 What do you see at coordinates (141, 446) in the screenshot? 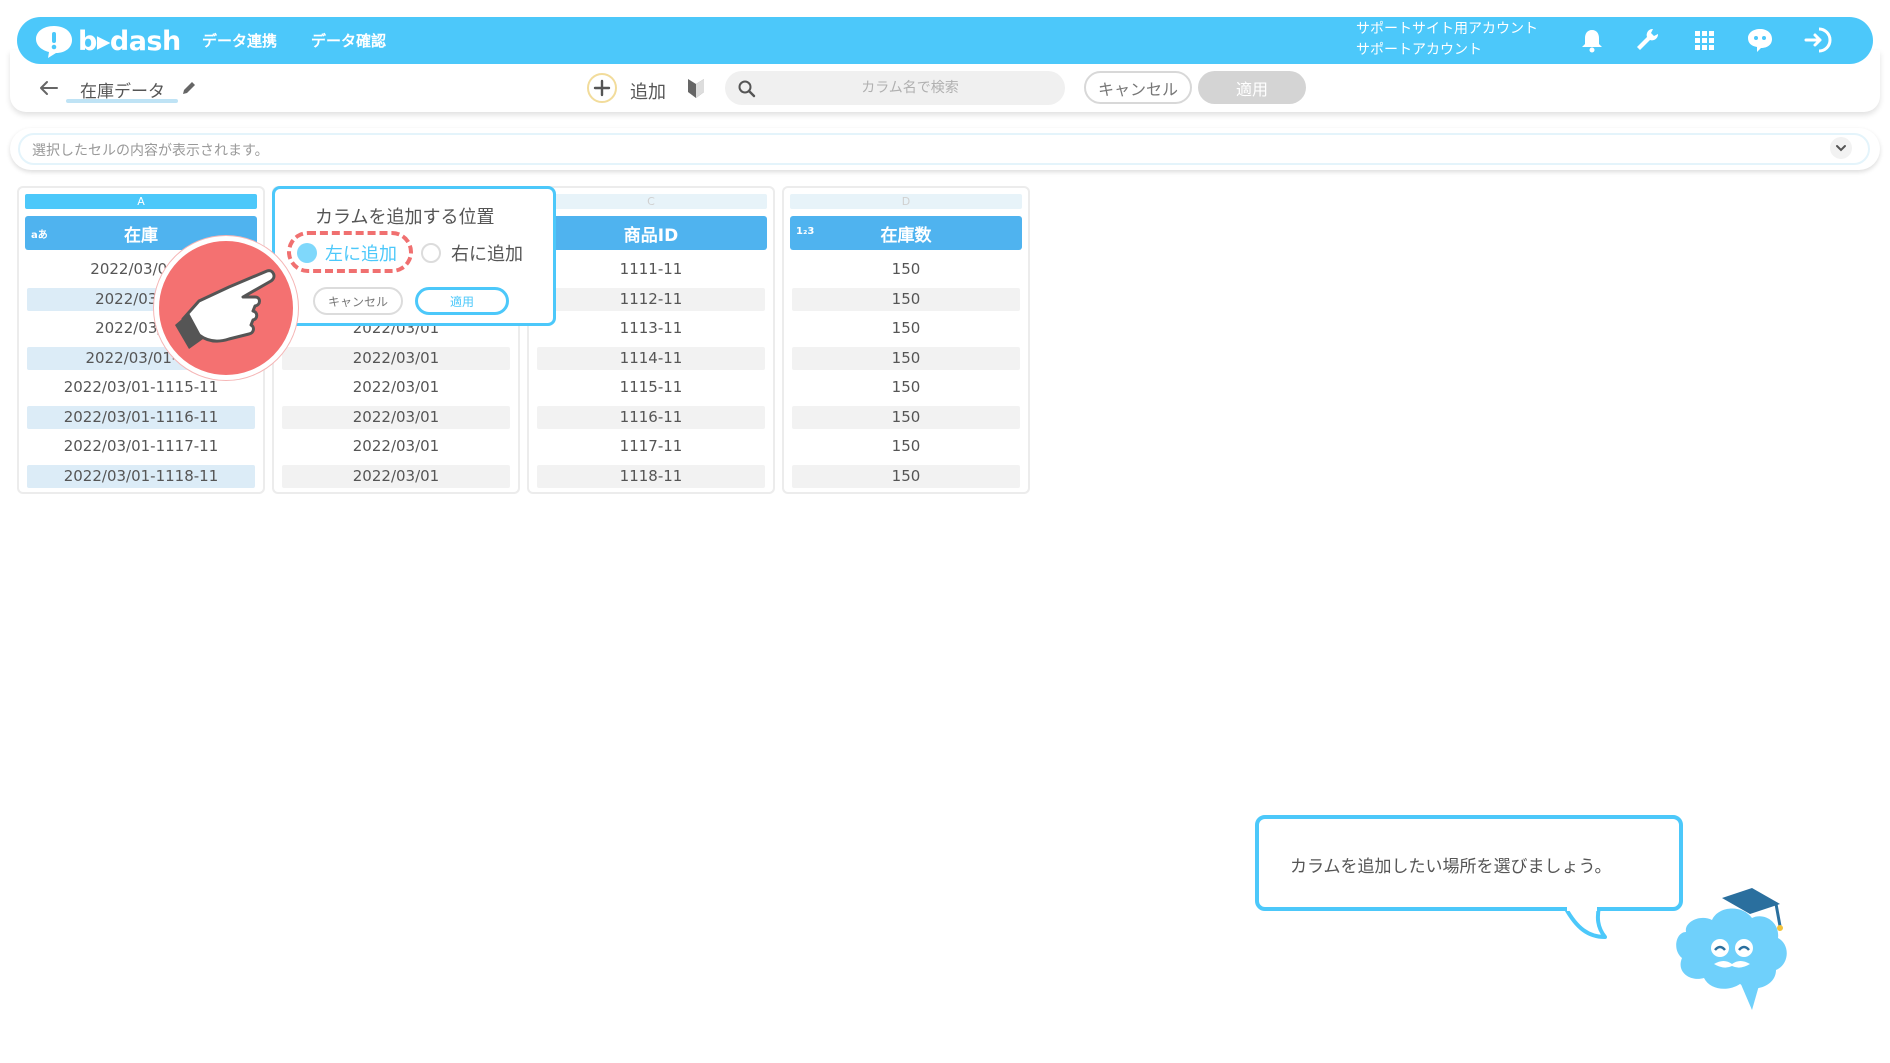
I see `table-cell: 2022/03/01-1117-11` at bounding box center [141, 446].